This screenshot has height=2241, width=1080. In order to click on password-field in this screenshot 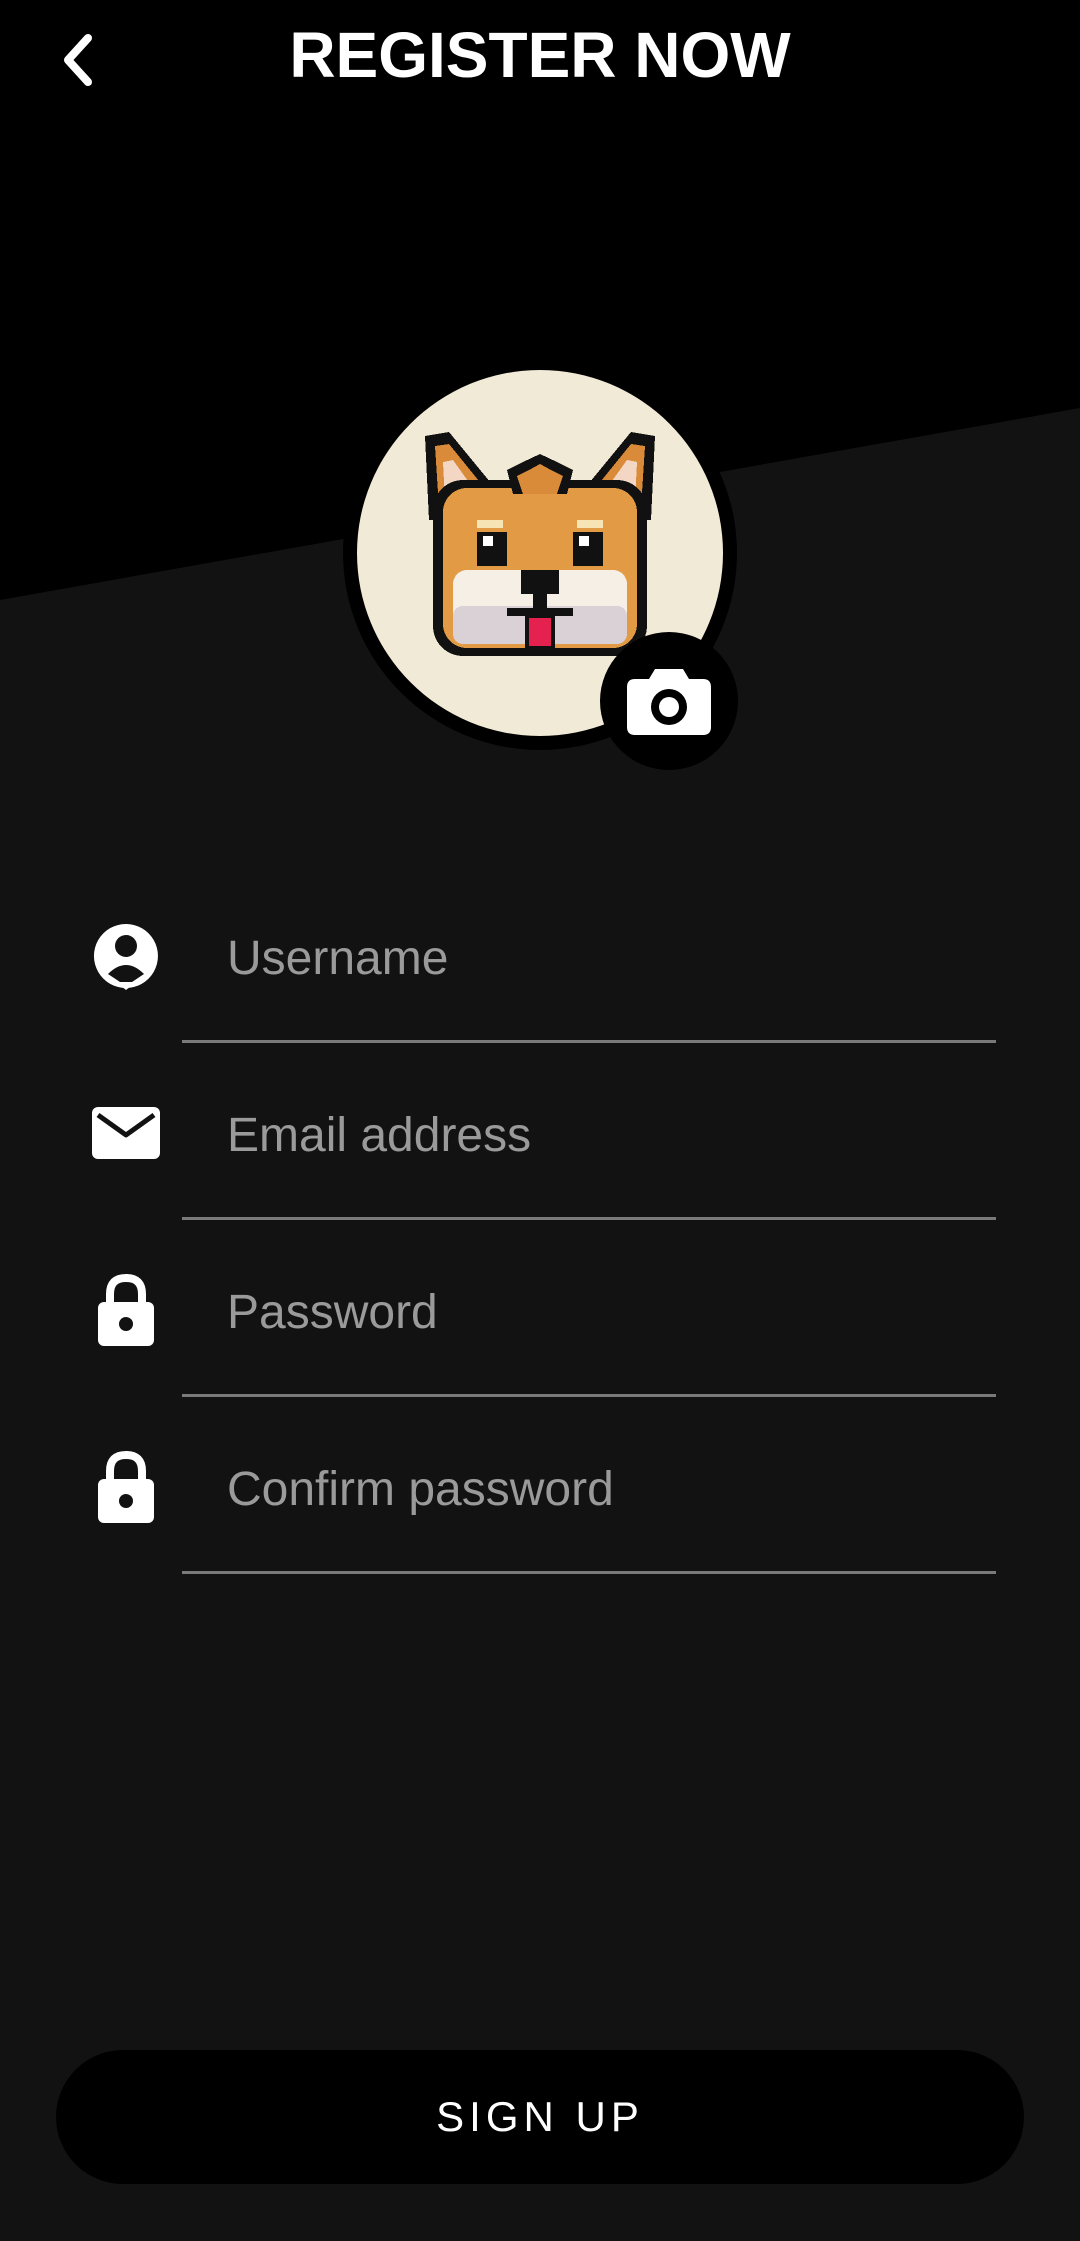, I will do `click(540, 1322)`.